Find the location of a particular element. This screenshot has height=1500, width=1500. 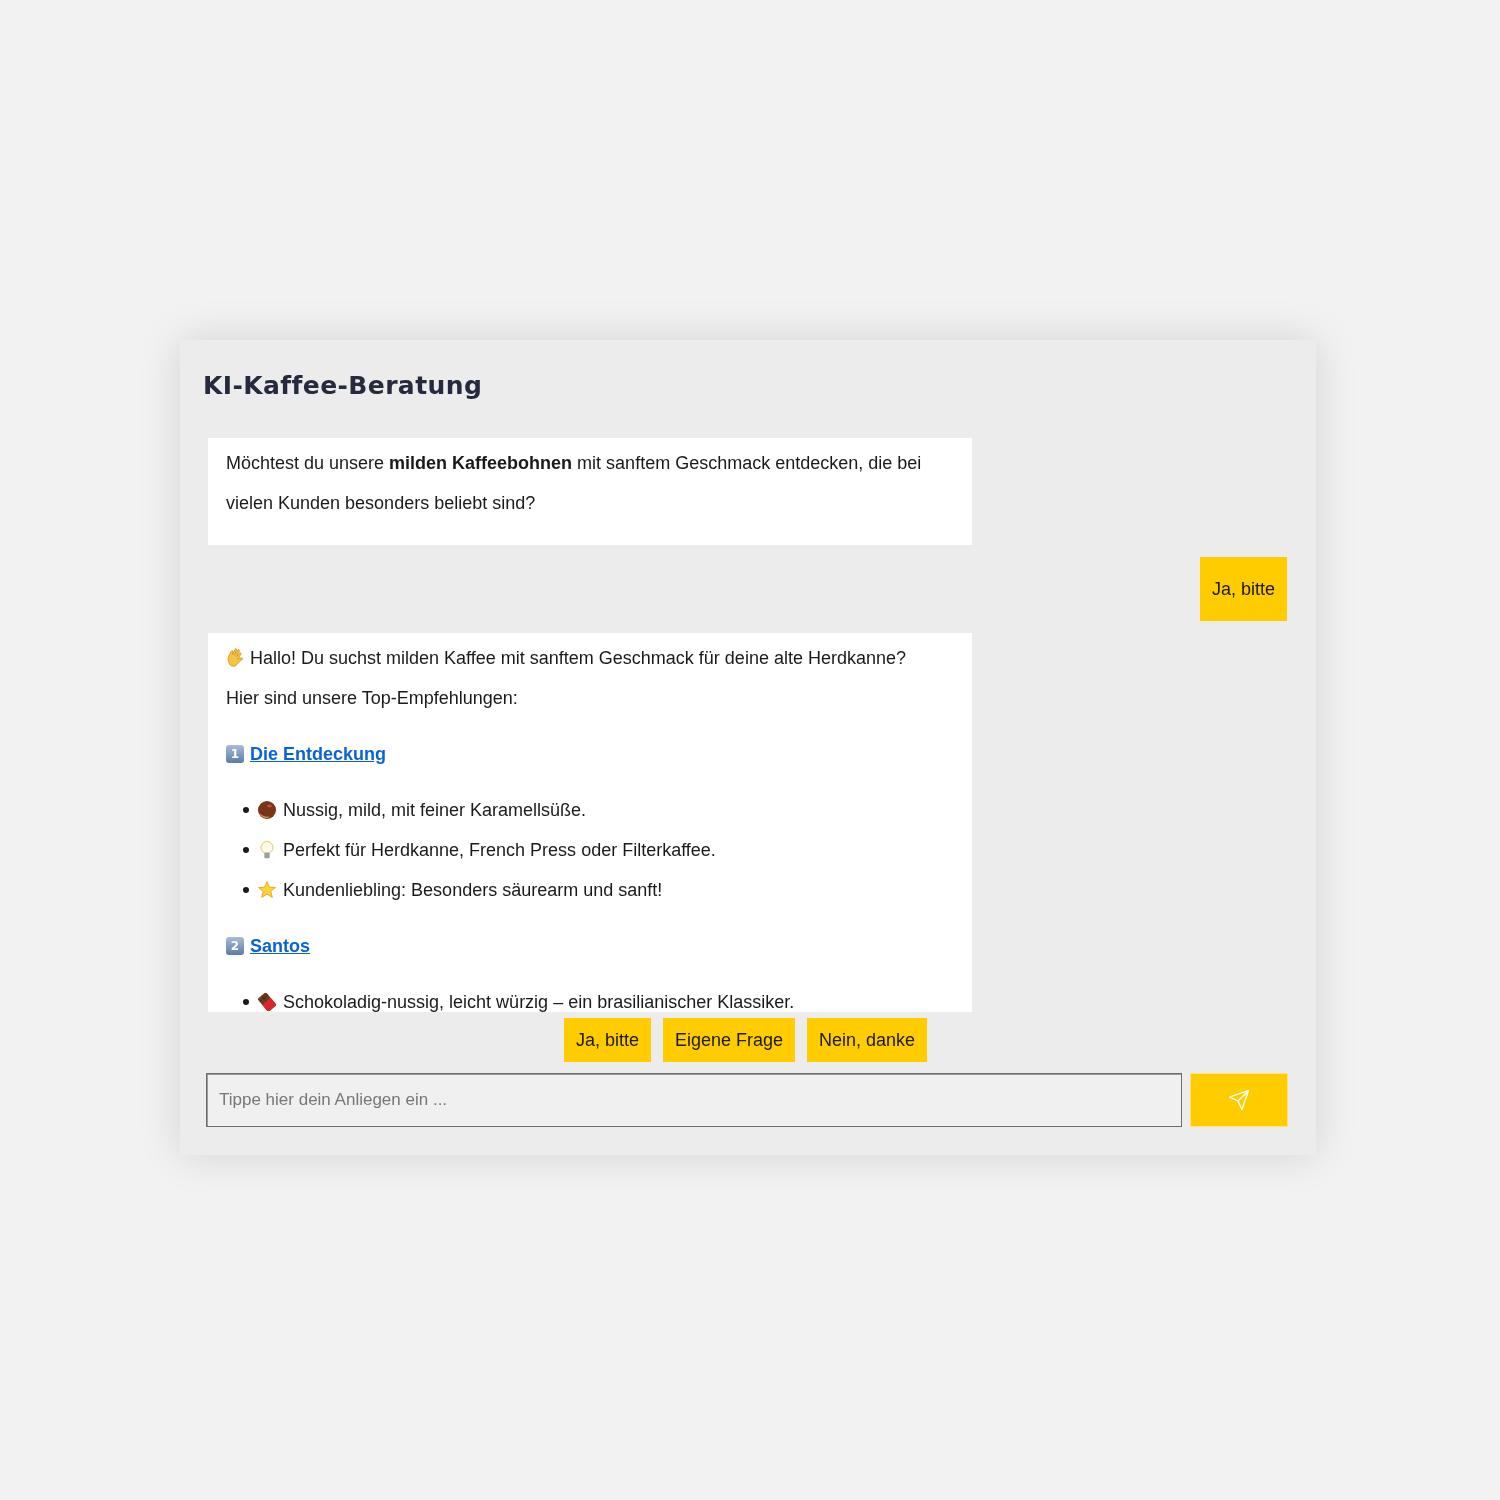

chat-title: KI-Kaffee-Beratung is located at coordinates (343, 386).